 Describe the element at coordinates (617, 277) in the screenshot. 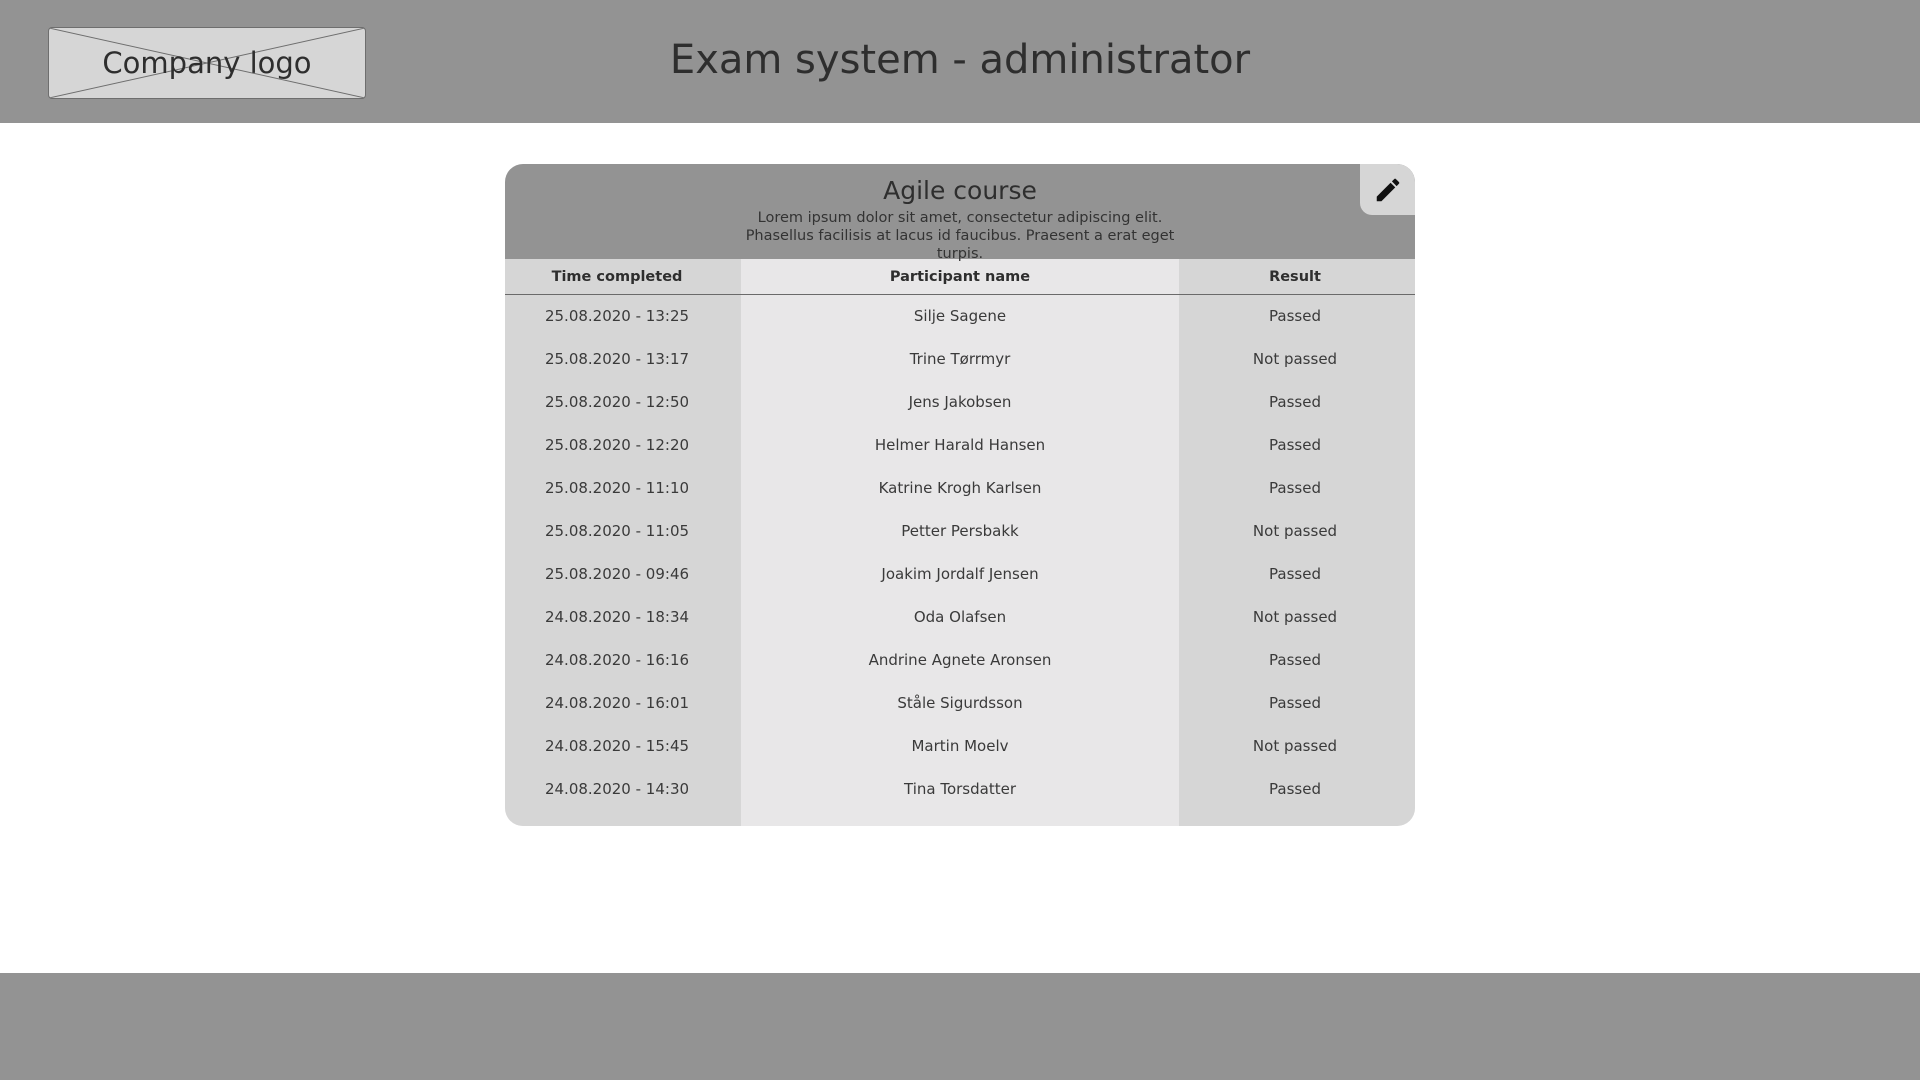

I see `column-header-time: Time completed` at that location.